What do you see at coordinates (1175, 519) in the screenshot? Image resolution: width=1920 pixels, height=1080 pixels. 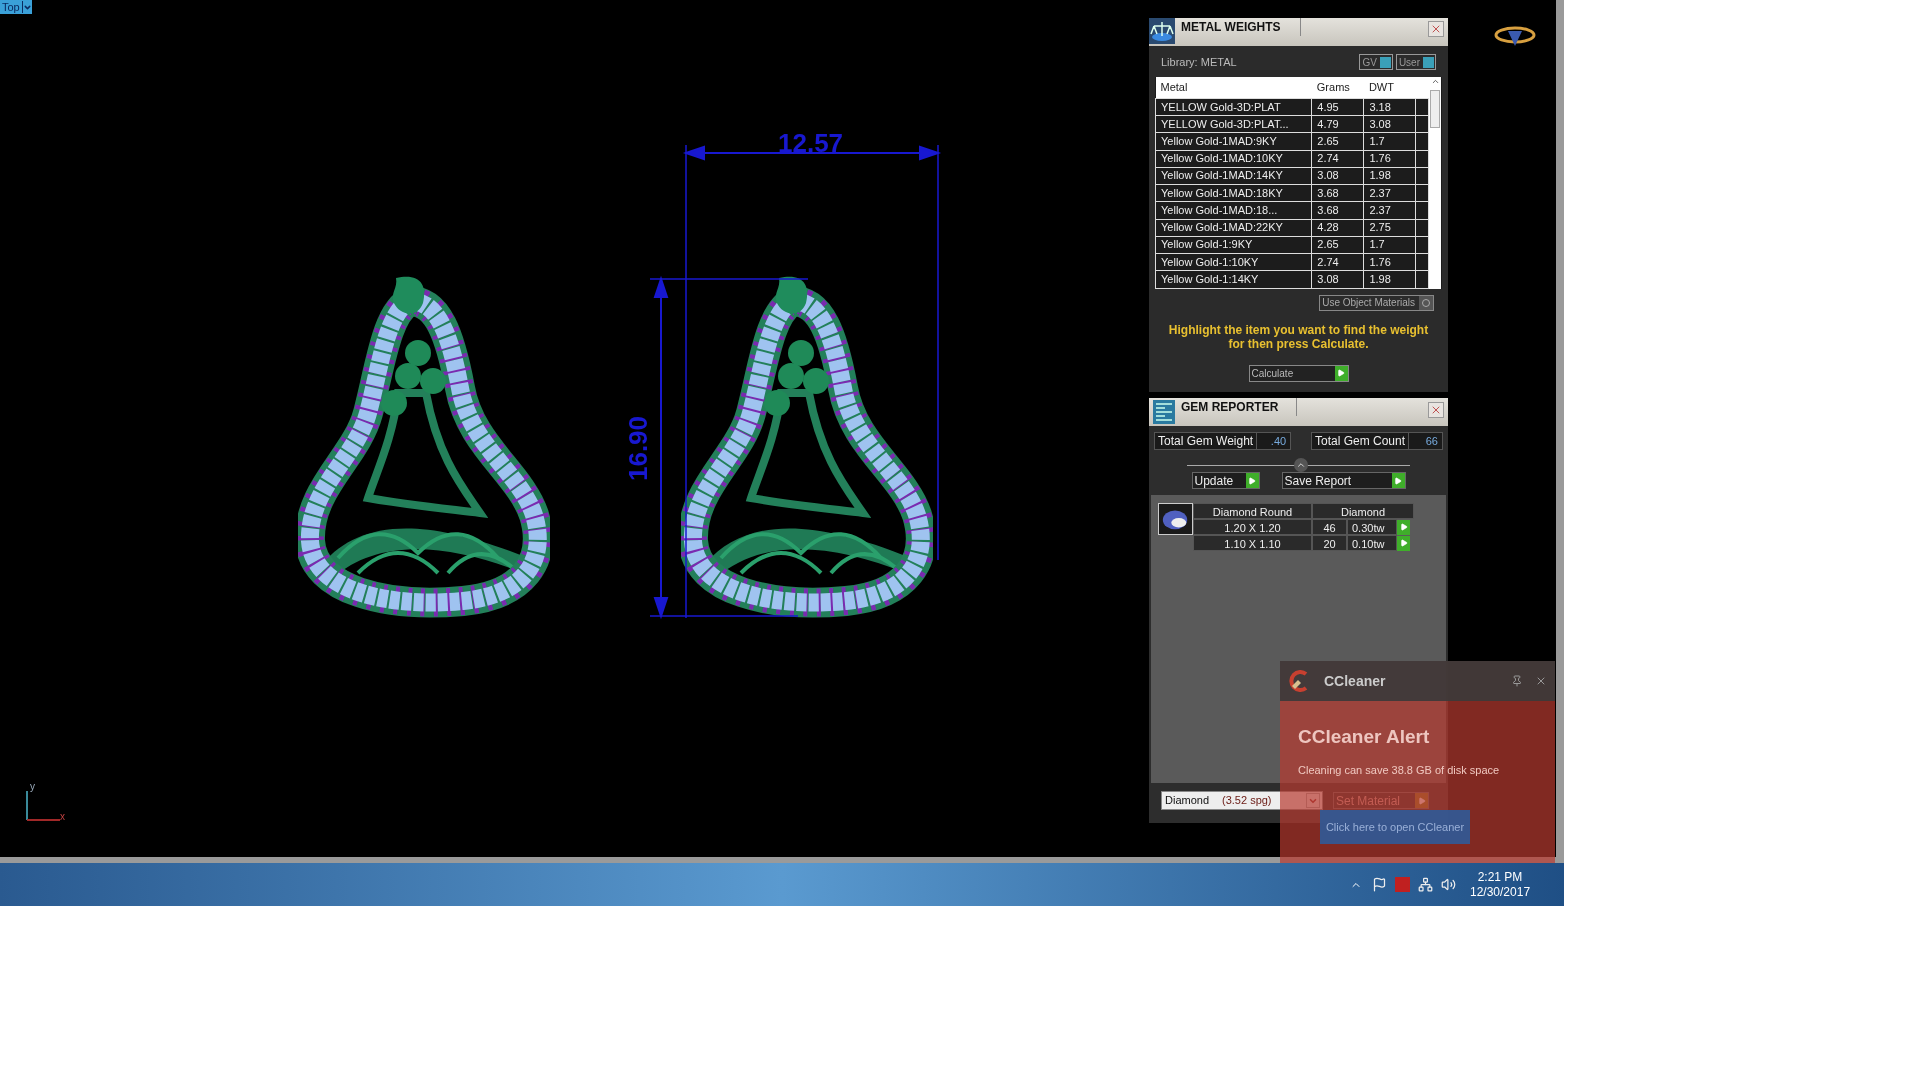 I see `gem-icon` at bounding box center [1175, 519].